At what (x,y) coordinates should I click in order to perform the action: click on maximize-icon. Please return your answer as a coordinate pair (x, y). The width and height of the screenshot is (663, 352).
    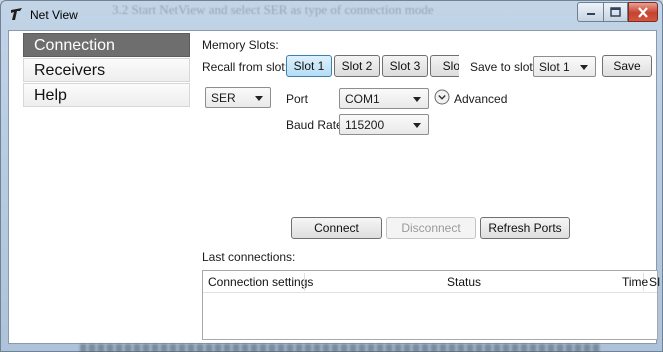
    Looking at the image, I should click on (615, 12).